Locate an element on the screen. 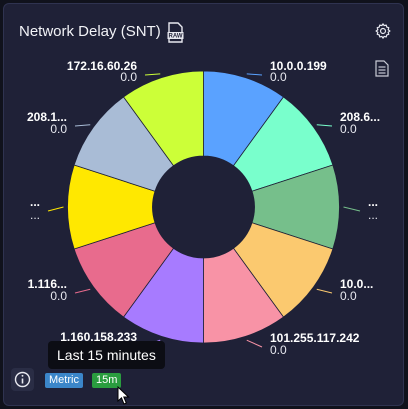 The width and height of the screenshot is (408, 409). metric-badge: Metric is located at coordinates (64, 380).